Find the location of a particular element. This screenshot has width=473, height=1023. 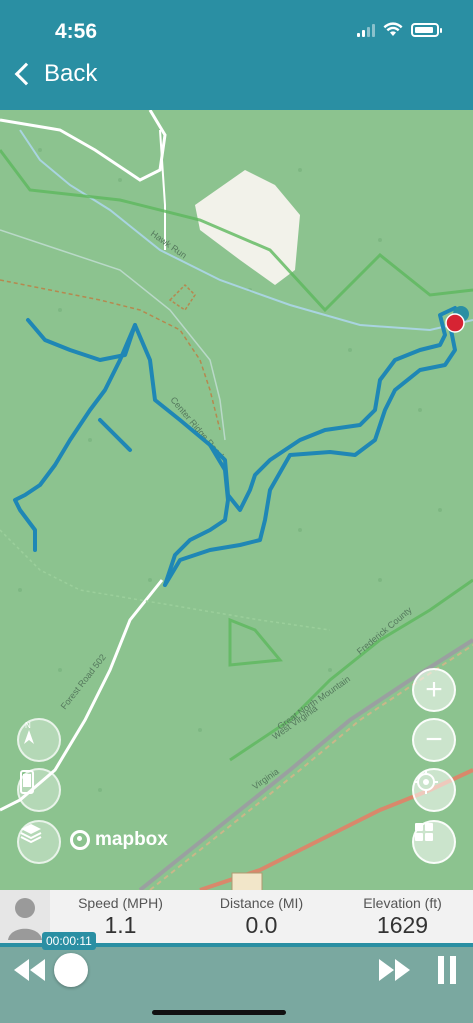

fast-forward-icon is located at coordinates (394, 970).